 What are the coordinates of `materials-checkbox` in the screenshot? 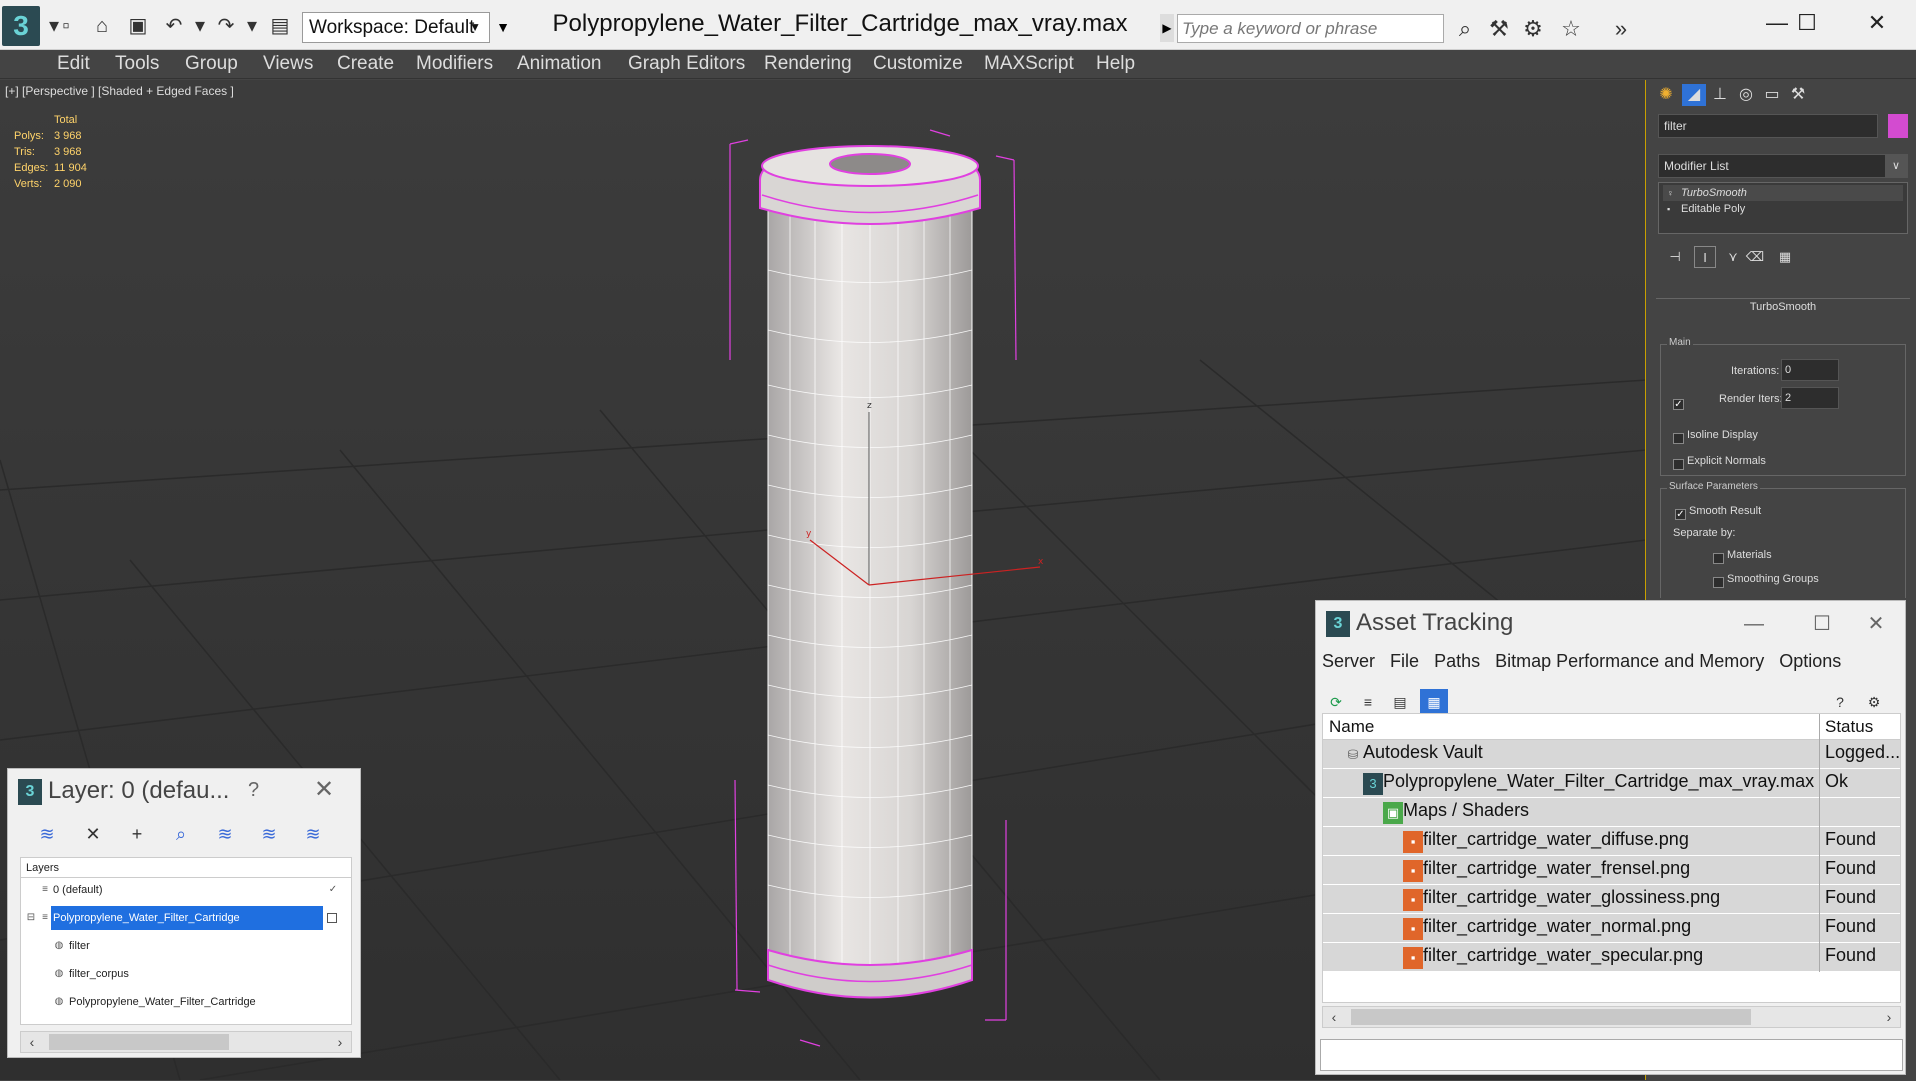 It's located at (1718, 558).